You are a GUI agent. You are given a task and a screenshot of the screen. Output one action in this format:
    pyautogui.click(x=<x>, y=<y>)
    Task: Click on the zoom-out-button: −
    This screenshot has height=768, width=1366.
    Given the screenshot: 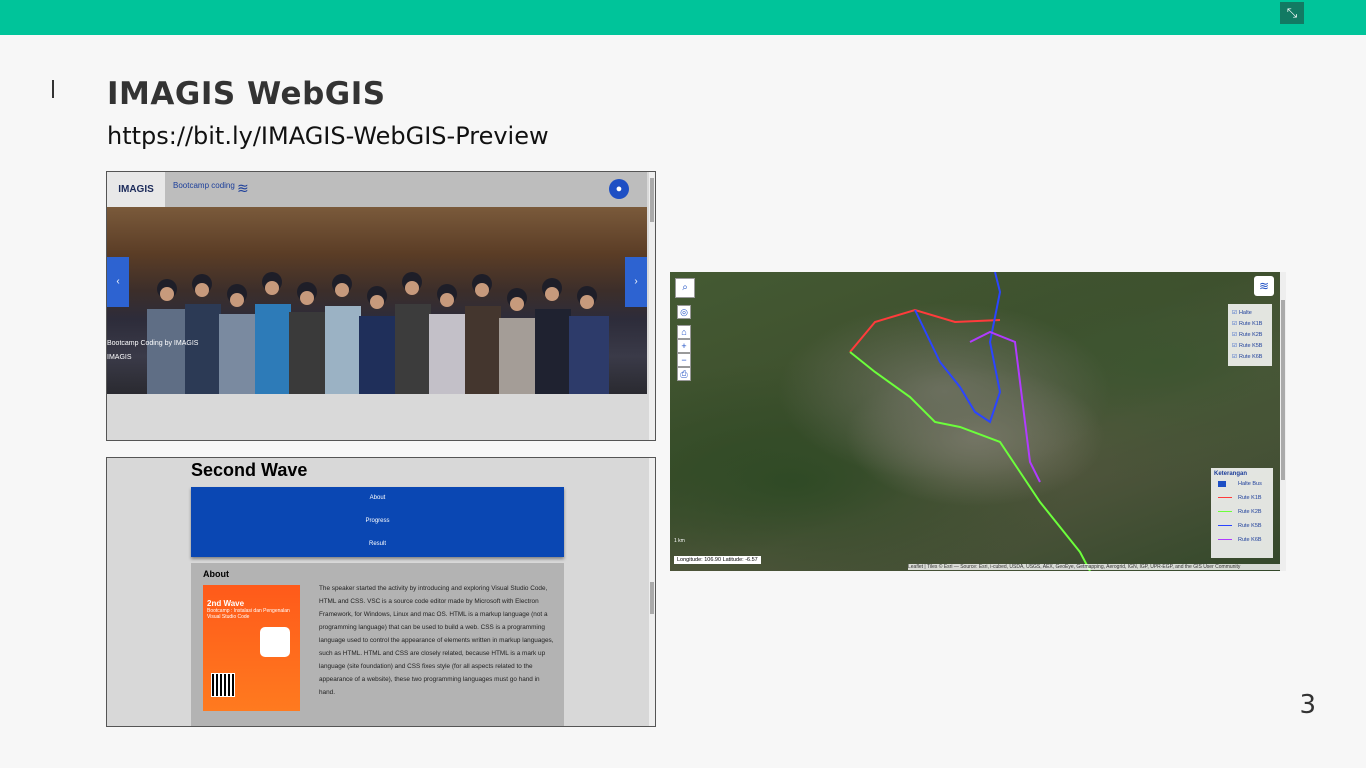 What is the action you would take?
    pyautogui.click(x=684, y=360)
    